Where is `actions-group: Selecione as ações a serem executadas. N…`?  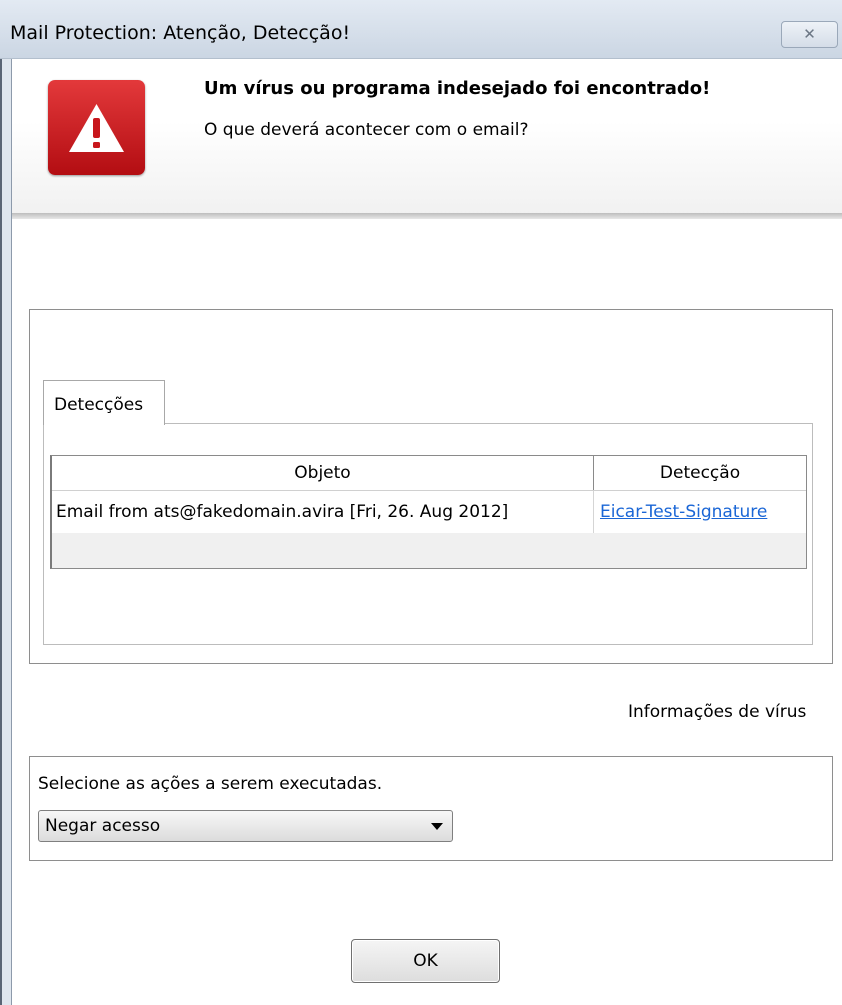 actions-group: Selecione as ações a serem executadas. N… is located at coordinates (431, 808).